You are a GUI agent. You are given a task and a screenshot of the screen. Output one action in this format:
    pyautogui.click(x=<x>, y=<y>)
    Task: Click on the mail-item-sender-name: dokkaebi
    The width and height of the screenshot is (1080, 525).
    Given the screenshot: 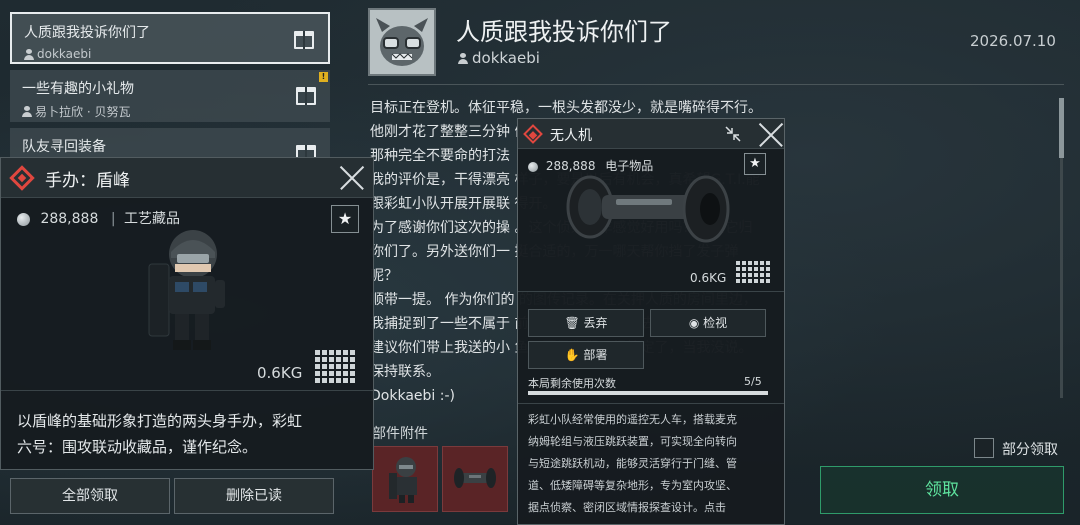 What is the action you would take?
    pyautogui.click(x=64, y=54)
    